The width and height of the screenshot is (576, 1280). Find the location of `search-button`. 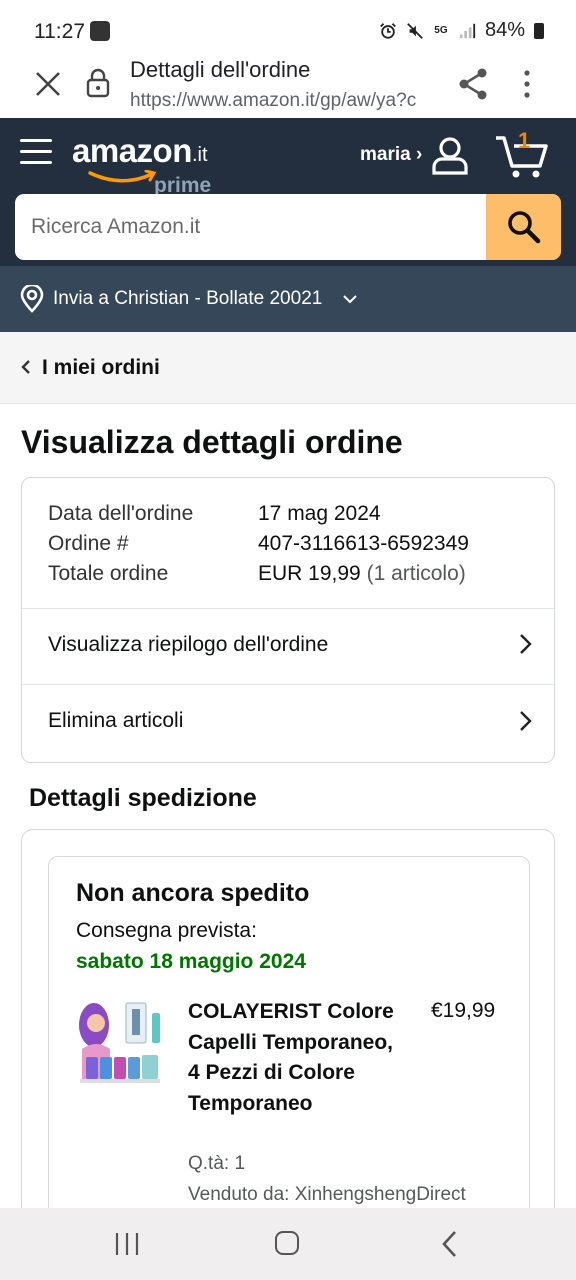

search-button is located at coordinates (523, 227).